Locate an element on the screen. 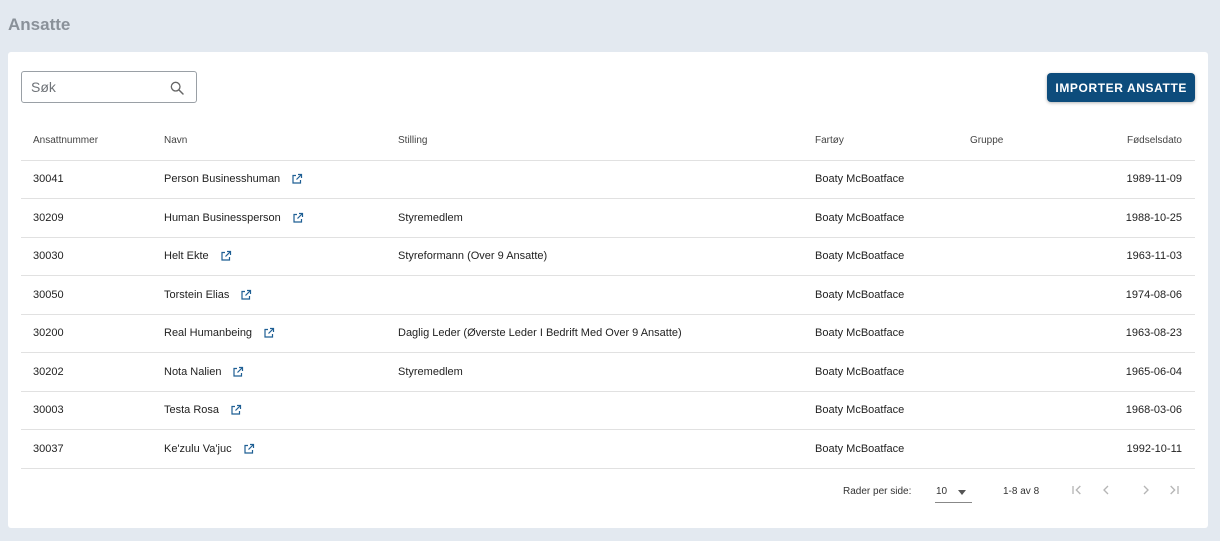 This screenshot has height=541, width=1220. last-page-icon is located at coordinates (1174, 490).